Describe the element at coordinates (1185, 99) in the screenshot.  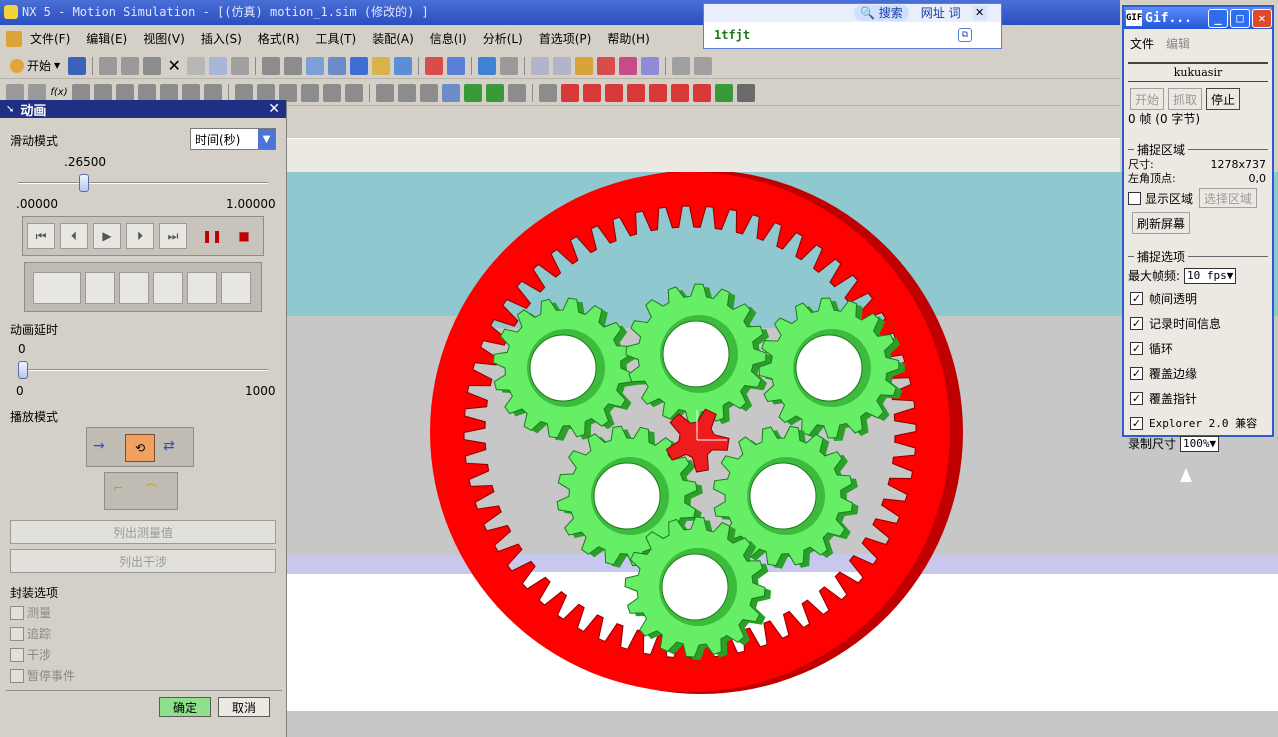
I see `gif-capture-button: 抓取` at that location.